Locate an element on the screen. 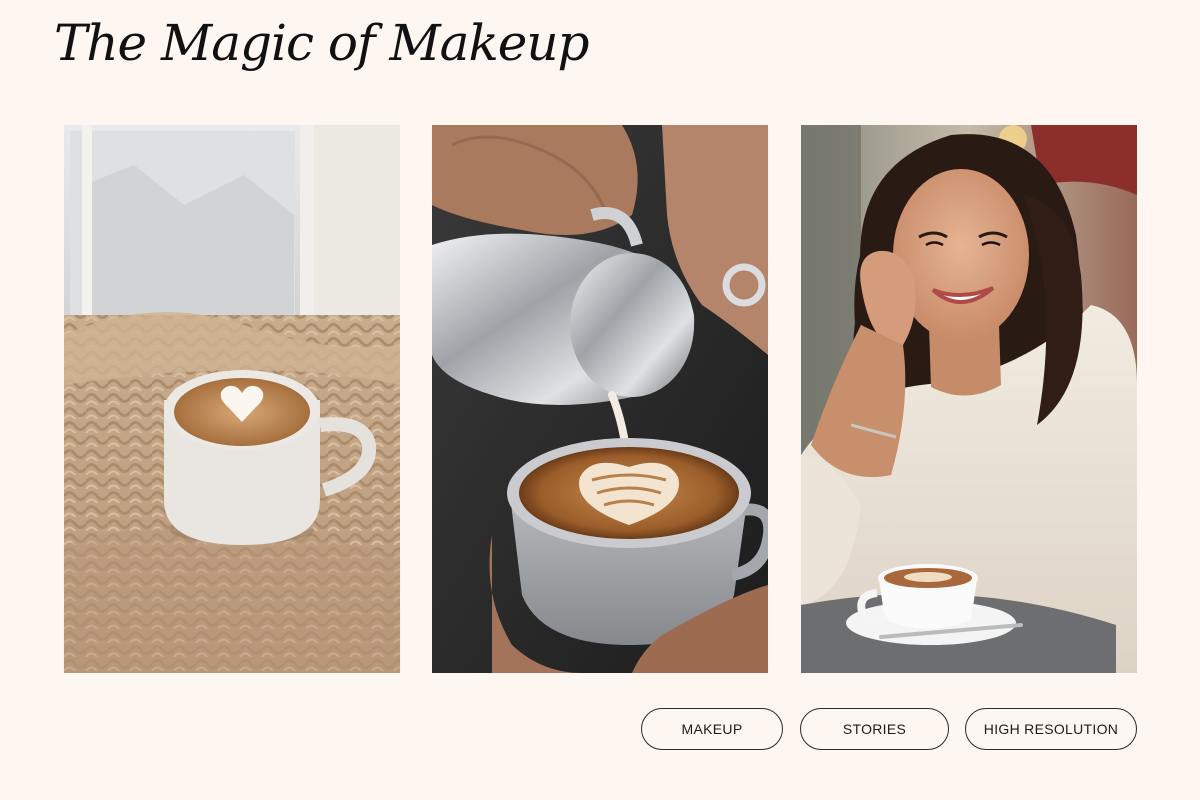  page-title: The Magic of Makeup is located at coordinates (322, 43).